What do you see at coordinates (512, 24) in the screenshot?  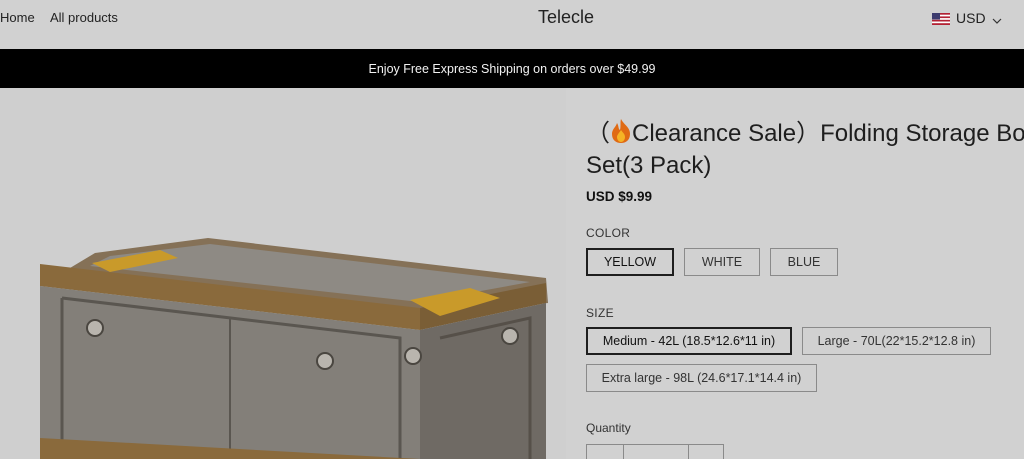 I see `site-header: Home All products Telecle USD` at bounding box center [512, 24].